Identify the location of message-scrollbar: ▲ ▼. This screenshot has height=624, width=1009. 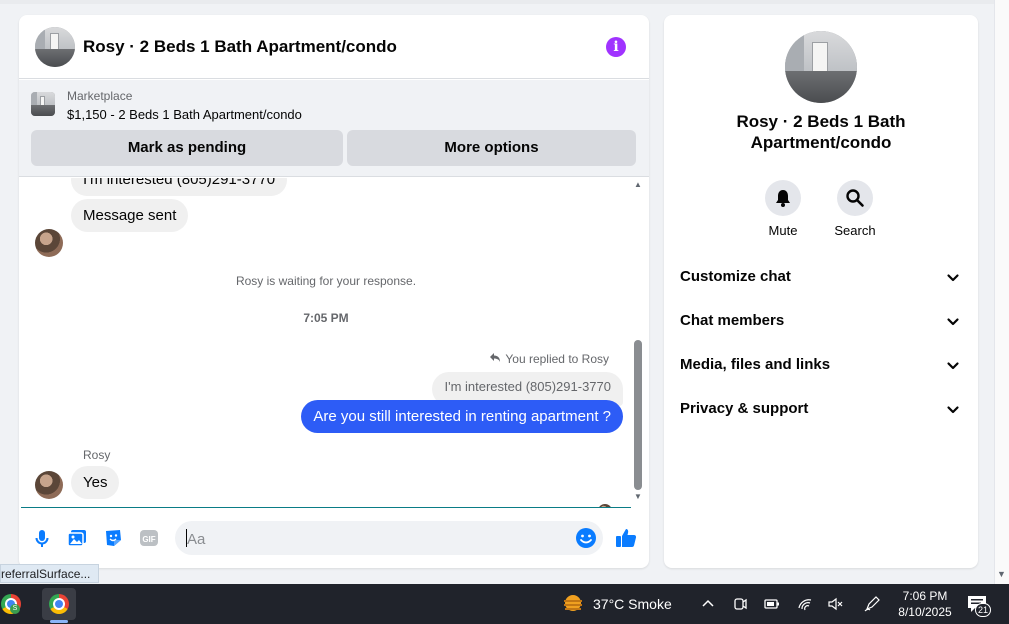
(638, 341).